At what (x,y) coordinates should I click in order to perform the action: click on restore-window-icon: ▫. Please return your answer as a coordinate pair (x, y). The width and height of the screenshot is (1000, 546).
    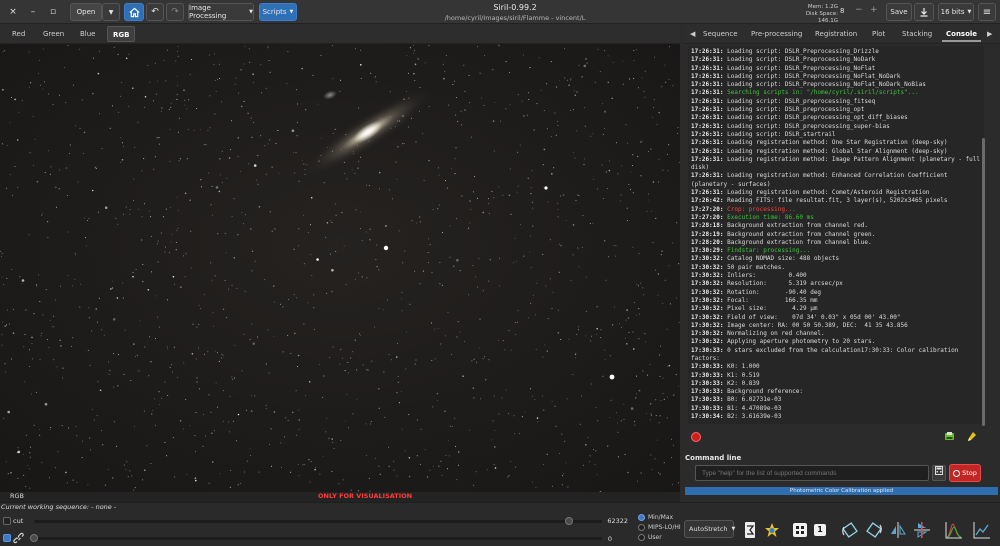
    Looking at the image, I should click on (53, 12).